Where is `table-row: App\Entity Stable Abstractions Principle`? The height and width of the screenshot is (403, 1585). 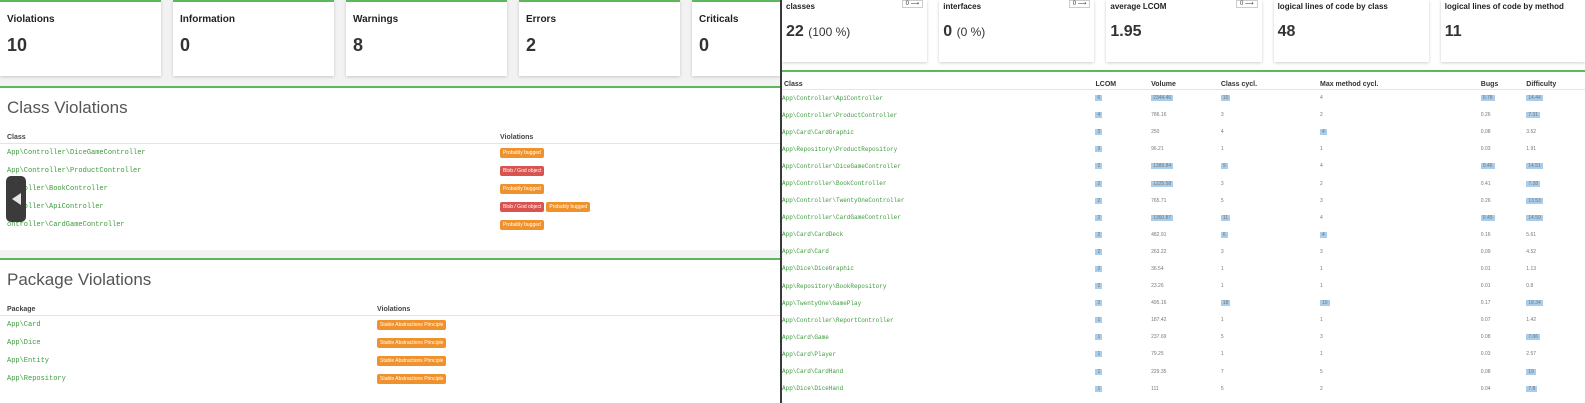
table-row: App\Entity Stable Abstractions Principle is located at coordinates (390, 361).